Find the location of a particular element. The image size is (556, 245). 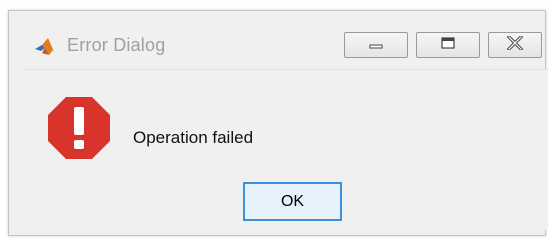

minimize-icon is located at coordinates (376, 45).